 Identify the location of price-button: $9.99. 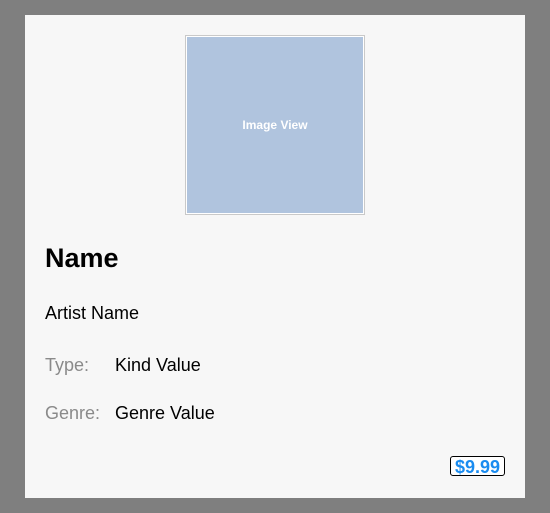
(477, 466).